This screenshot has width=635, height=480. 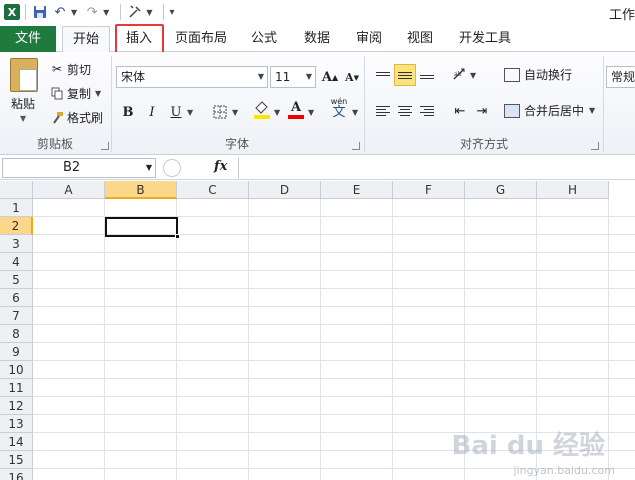 What do you see at coordinates (427, 111) in the screenshot?
I see `align-right-button` at bounding box center [427, 111].